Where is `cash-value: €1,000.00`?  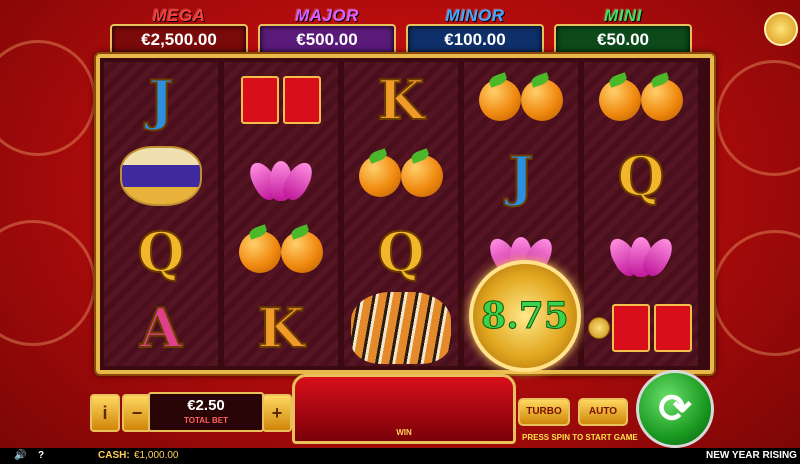 cash-value: €1,000.00 is located at coordinates (156, 455).